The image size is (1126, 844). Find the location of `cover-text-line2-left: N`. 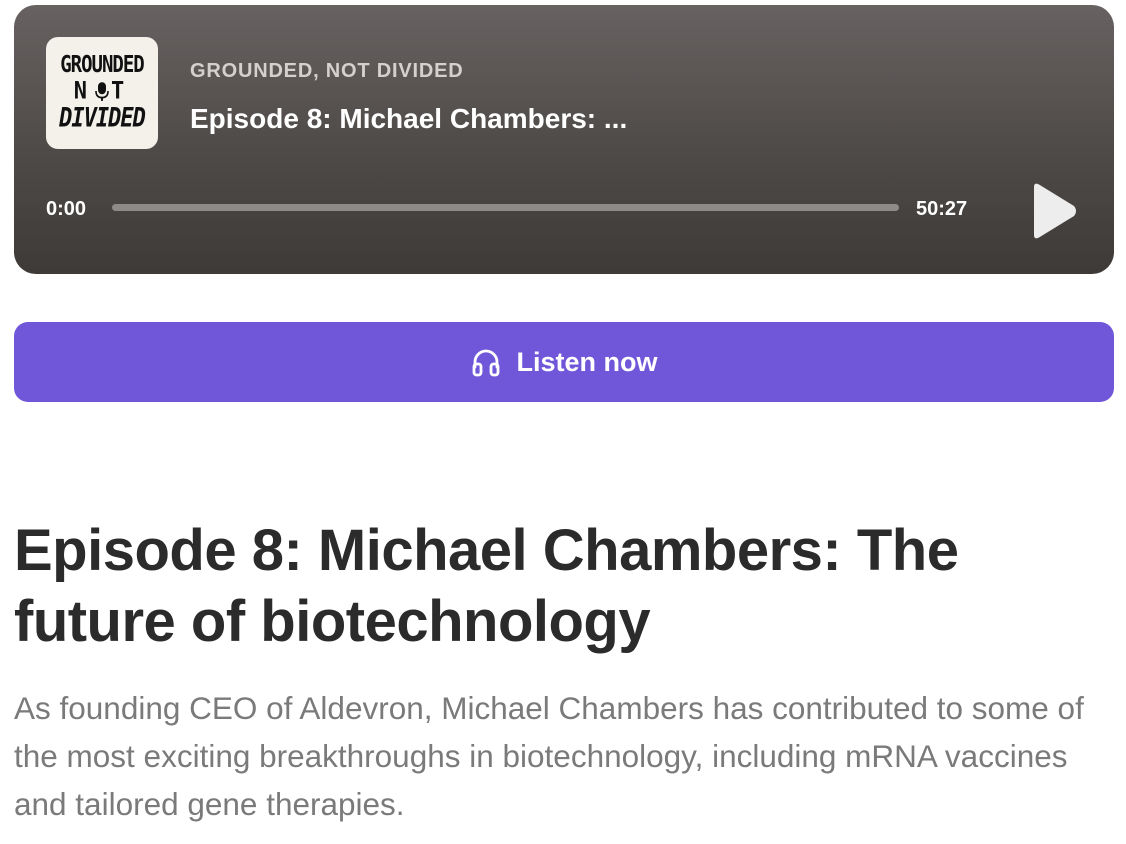

cover-text-line2-left: N is located at coordinates (83, 91).